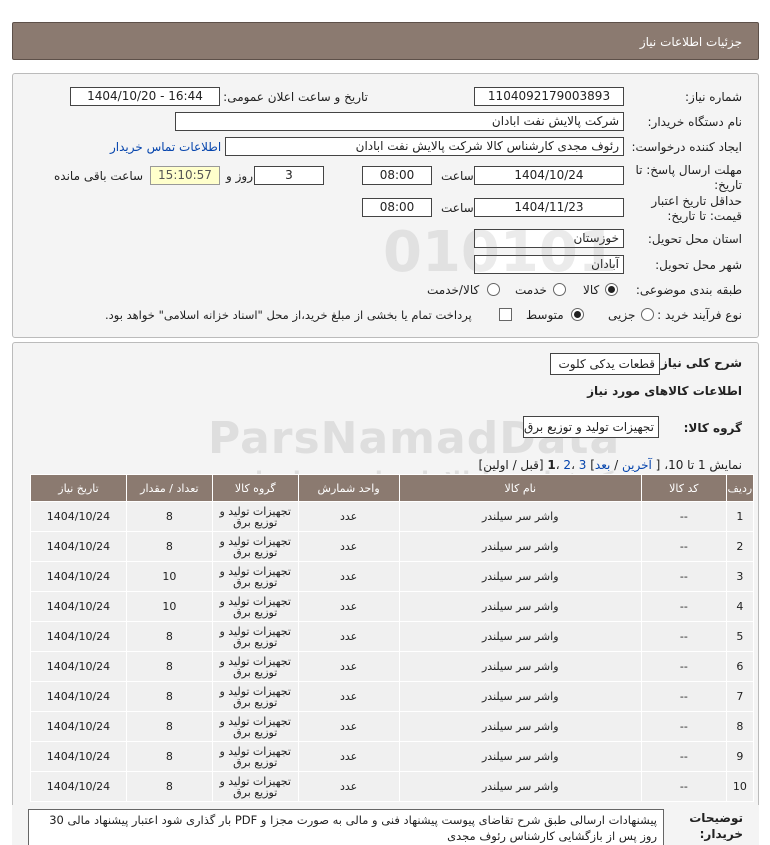  I want to click on deadline-date-field: 1404/10/24, so click(549, 175).